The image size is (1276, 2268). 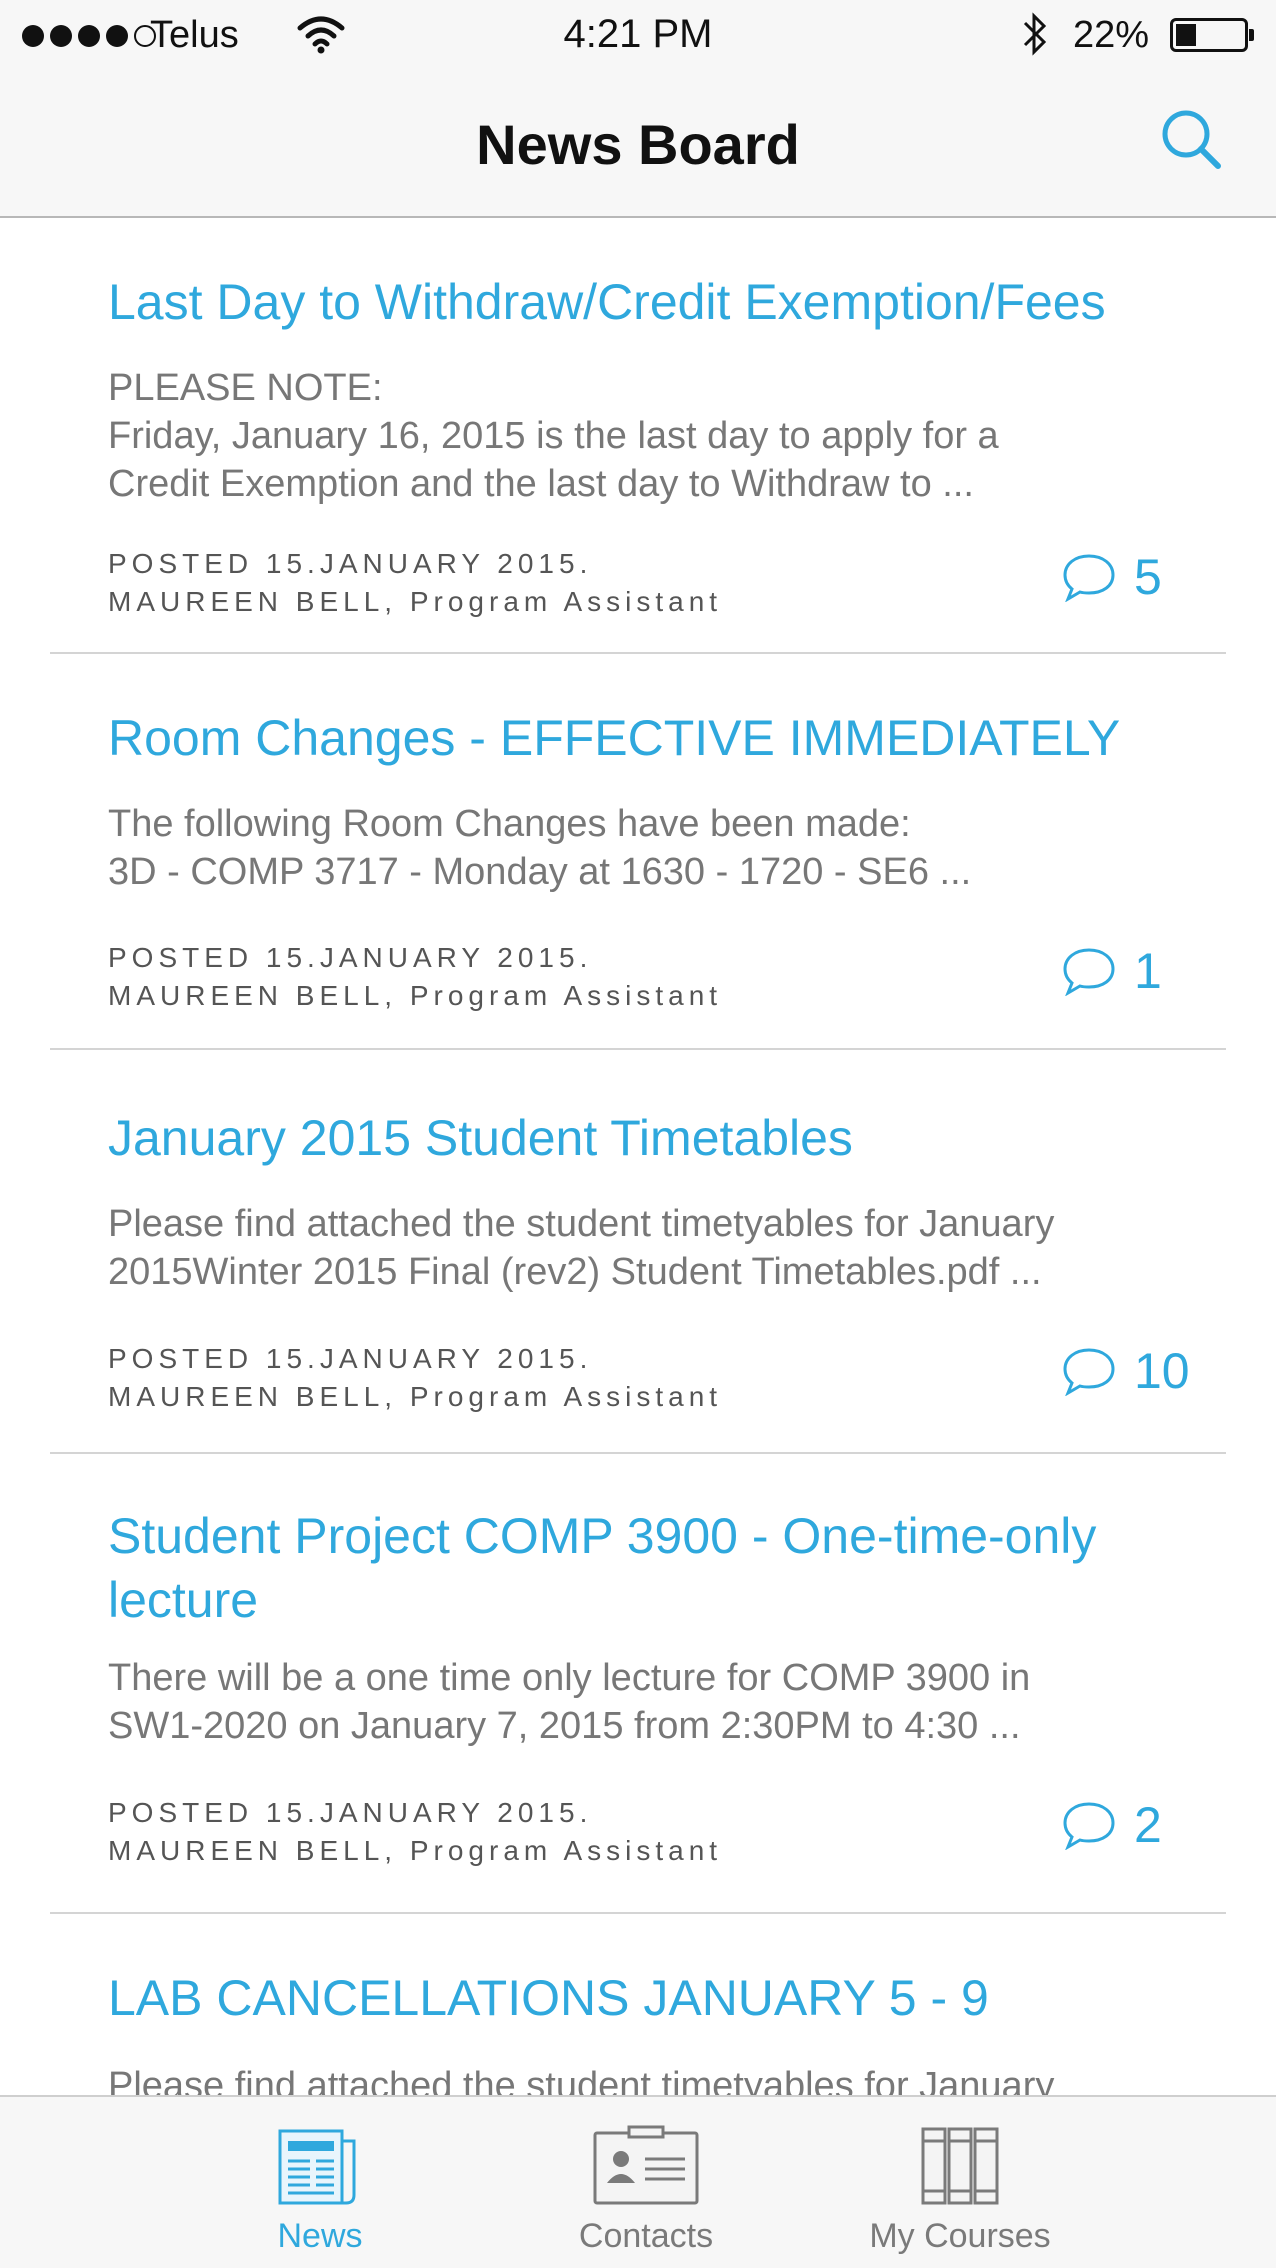 I want to click on tab-contacts: Contacts, so click(x=646, y=2189).